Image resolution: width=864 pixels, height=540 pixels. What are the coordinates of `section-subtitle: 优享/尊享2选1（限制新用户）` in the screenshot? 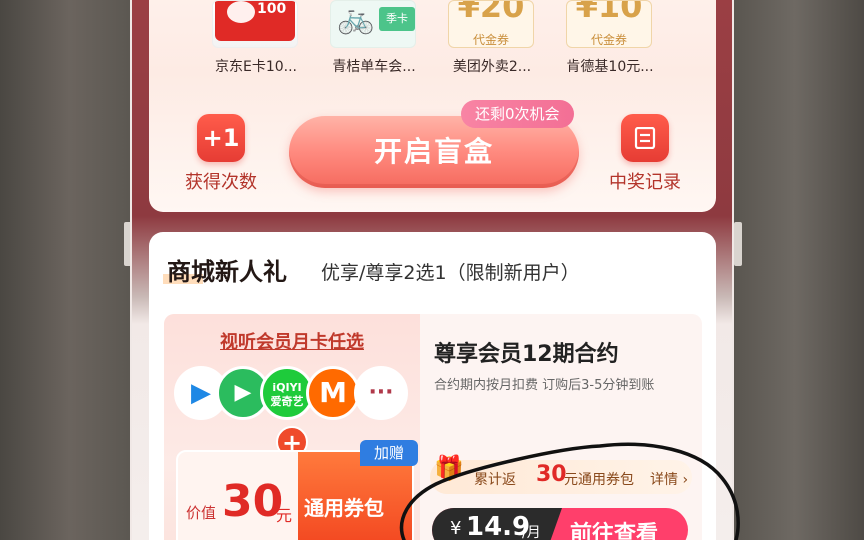 It's located at (450, 273).